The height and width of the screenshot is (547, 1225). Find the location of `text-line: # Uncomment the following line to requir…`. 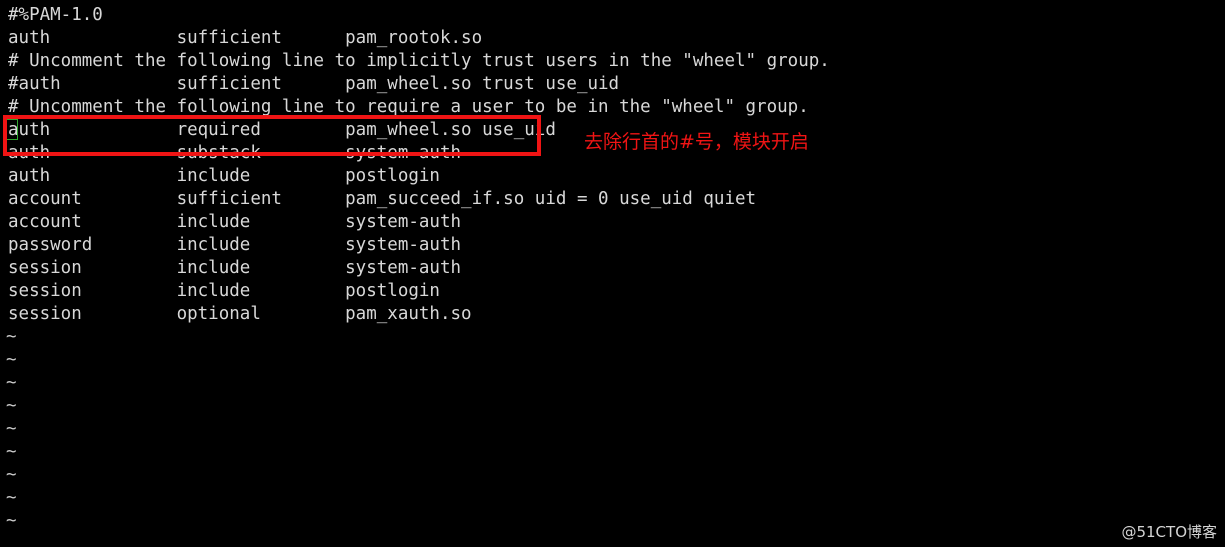

text-line: # Uncomment the following line to requir… is located at coordinates (408, 107).